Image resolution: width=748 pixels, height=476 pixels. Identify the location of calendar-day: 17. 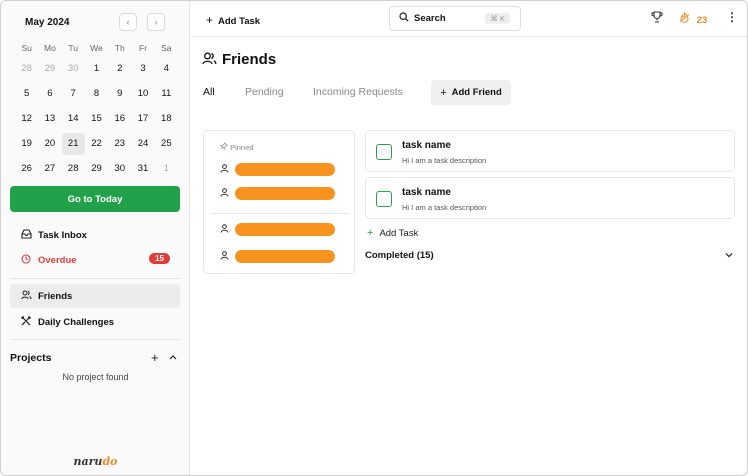
(142, 119).